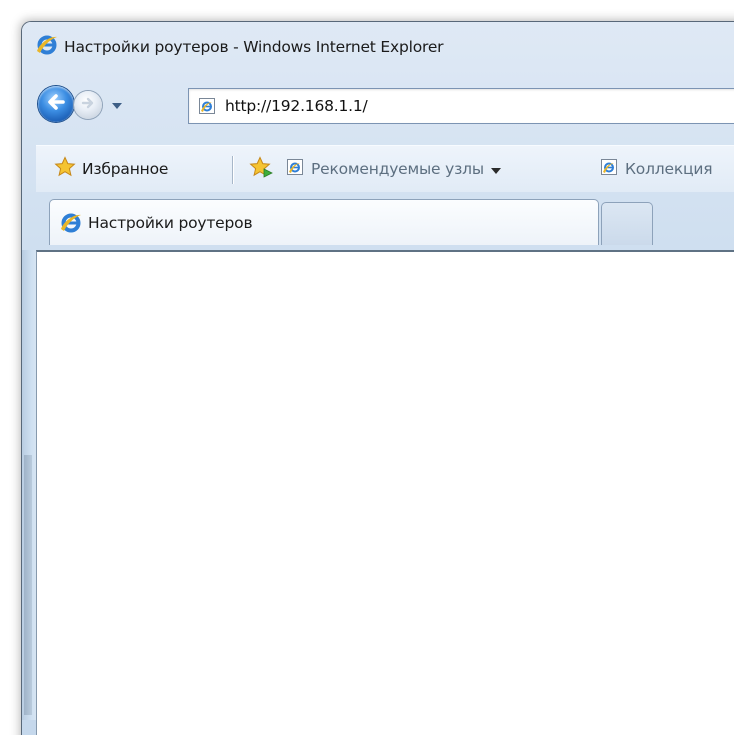 Image resolution: width=734 pixels, height=735 pixels. I want to click on gallery-item: Коллекция, so click(656, 169).